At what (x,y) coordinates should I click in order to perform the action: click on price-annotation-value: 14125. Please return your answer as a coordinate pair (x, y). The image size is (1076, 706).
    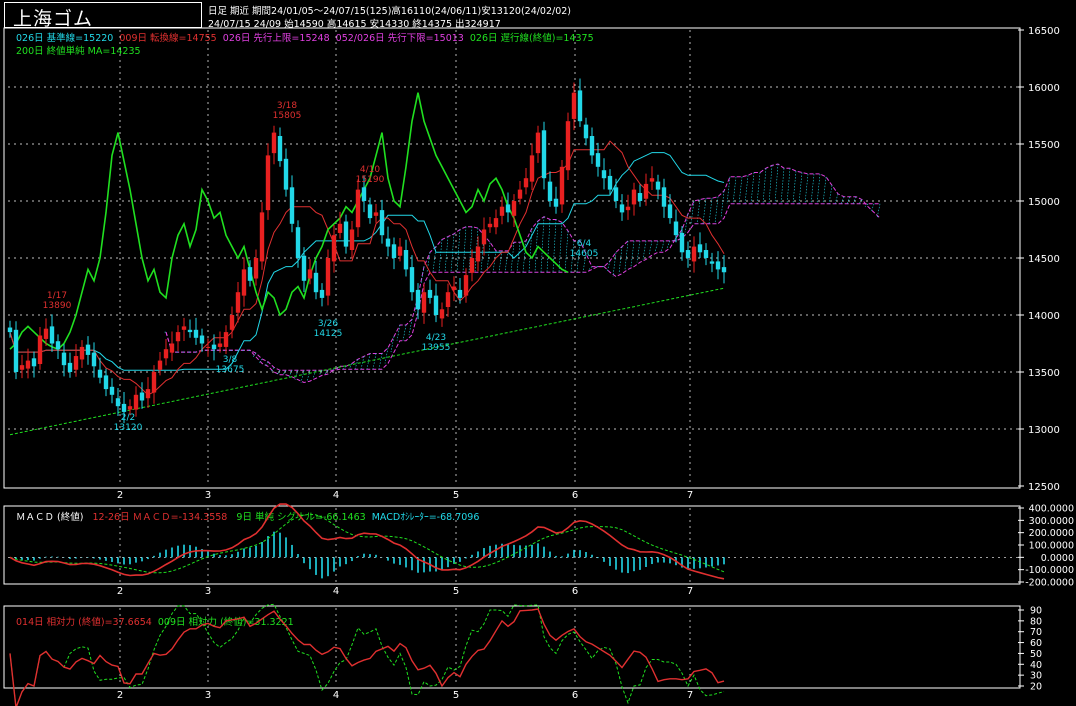
    Looking at the image, I should click on (328, 334).